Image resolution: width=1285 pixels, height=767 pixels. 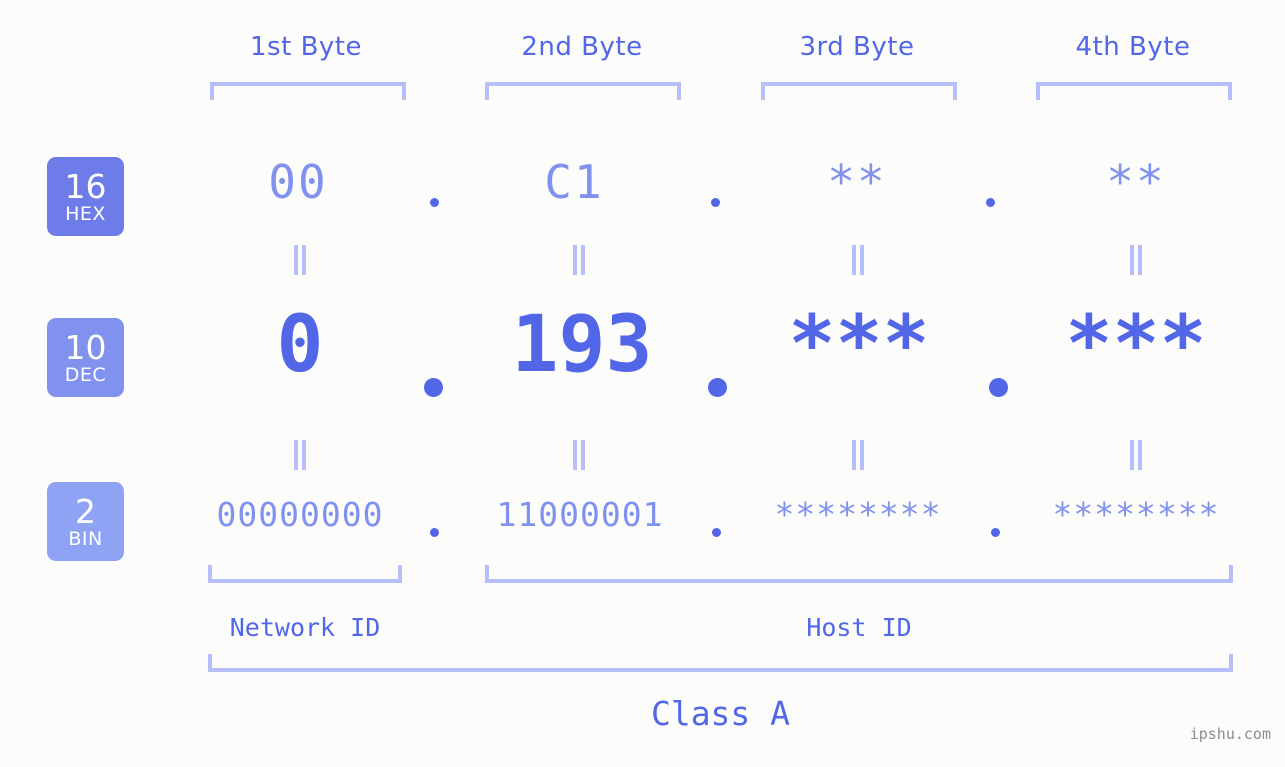 I want to click on radix-badge-bin: 2 BIN, so click(x=85, y=521).